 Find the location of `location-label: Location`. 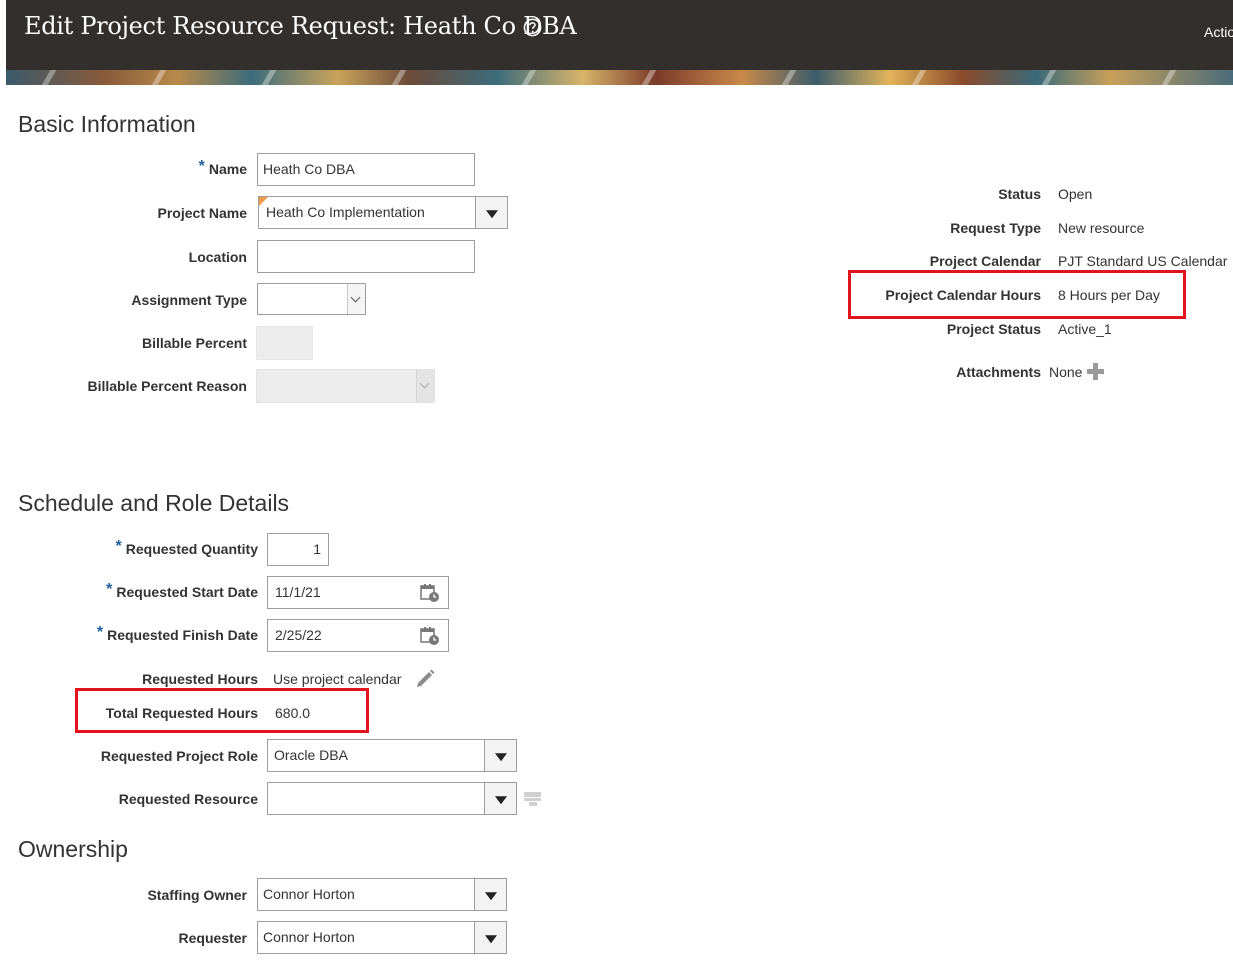

location-label: Location is located at coordinates (217, 257).